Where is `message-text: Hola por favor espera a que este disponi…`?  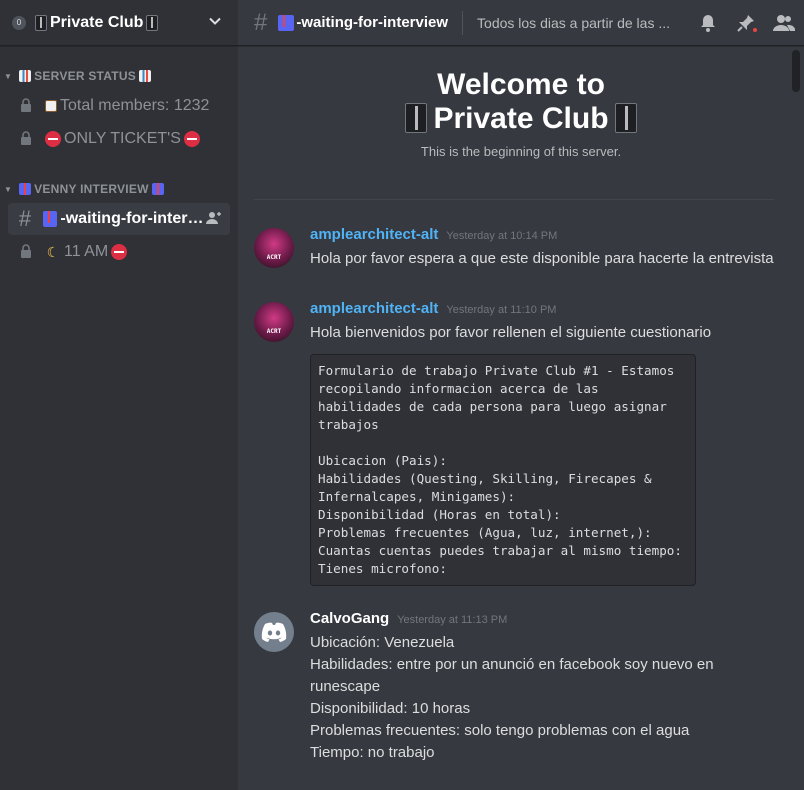 message-text: Hola por favor espera a que este disponi… is located at coordinates (542, 258).